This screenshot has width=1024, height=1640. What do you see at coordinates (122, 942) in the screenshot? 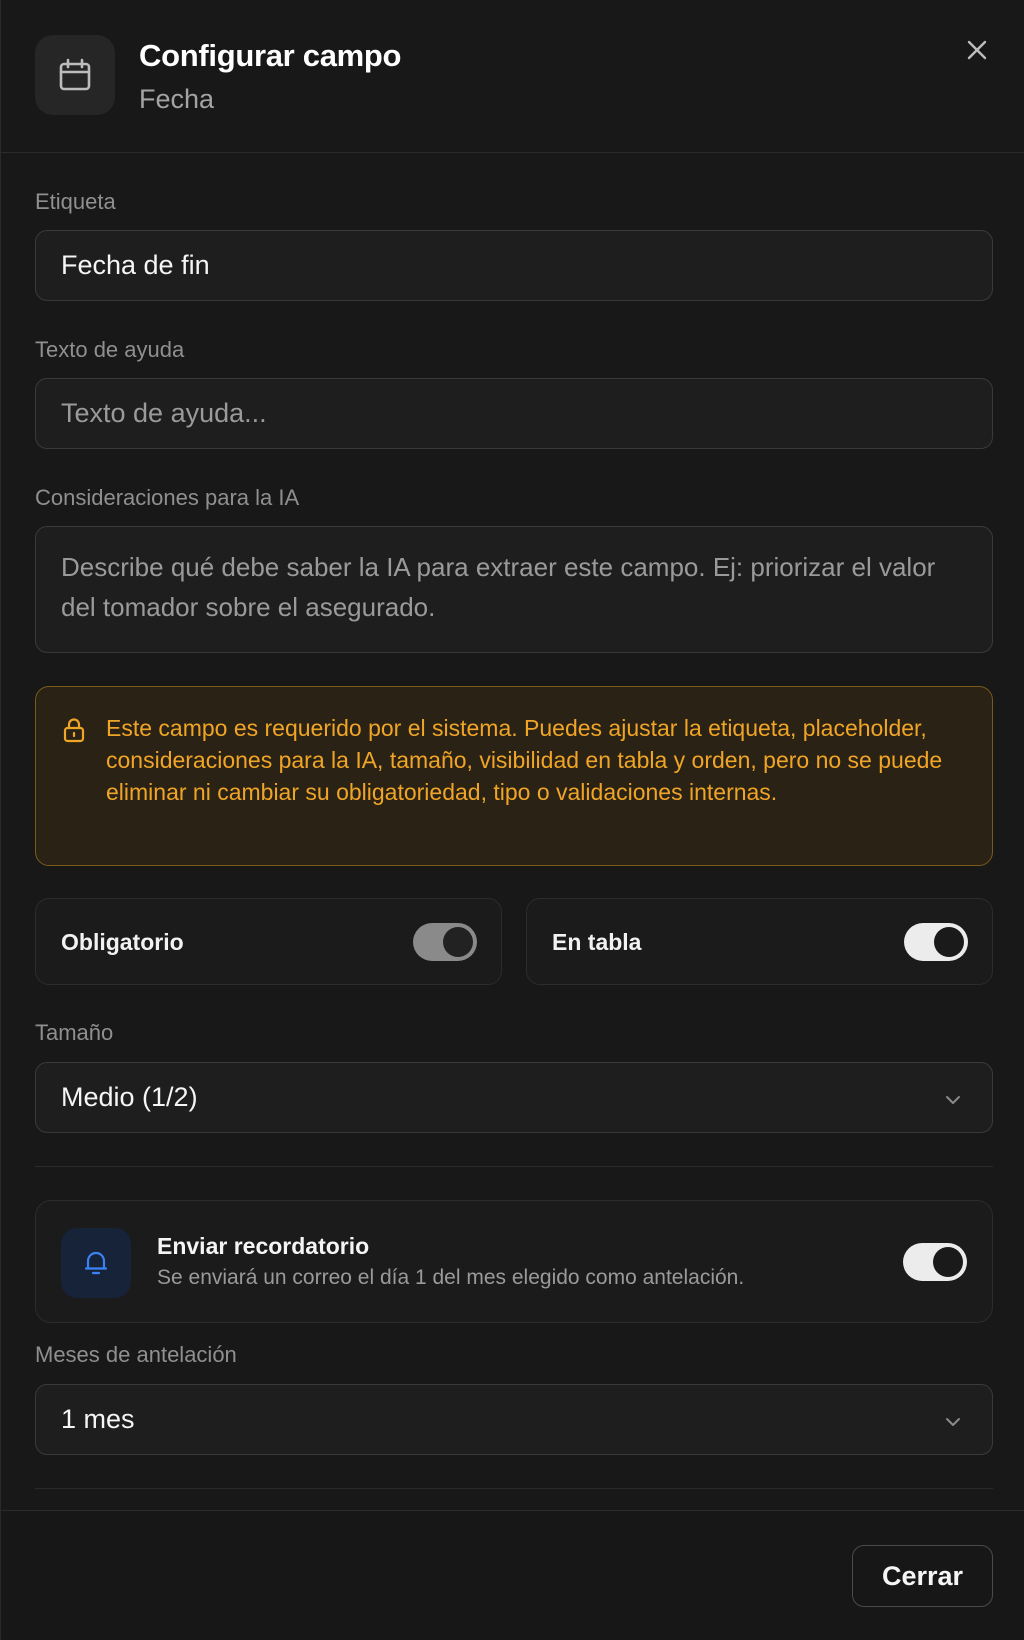
I see `required-toggle-label: Obligatorio` at bounding box center [122, 942].